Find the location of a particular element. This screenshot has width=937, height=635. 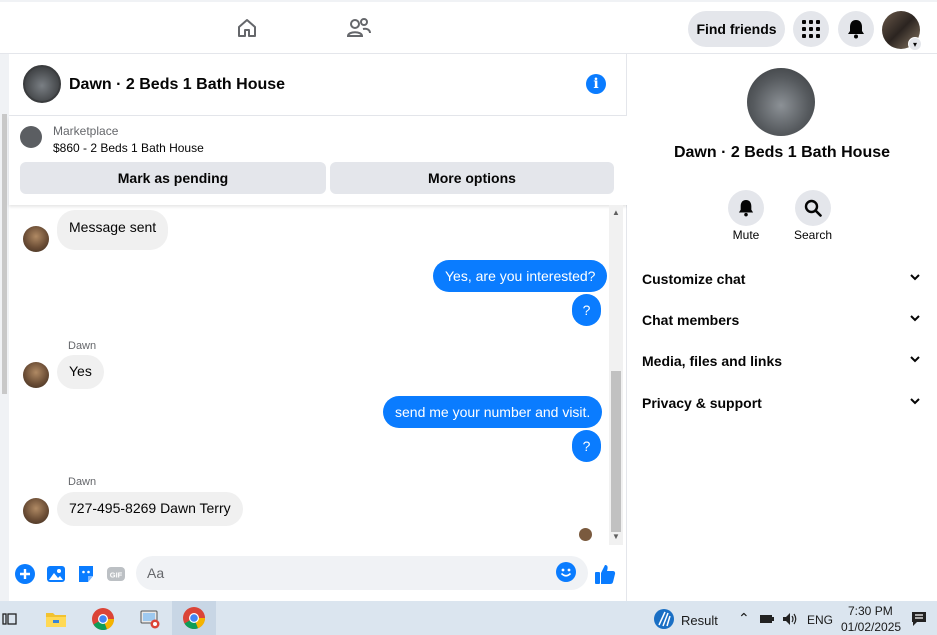

message-bubble-outgoing: Yes, are you interested? is located at coordinates (520, 276).